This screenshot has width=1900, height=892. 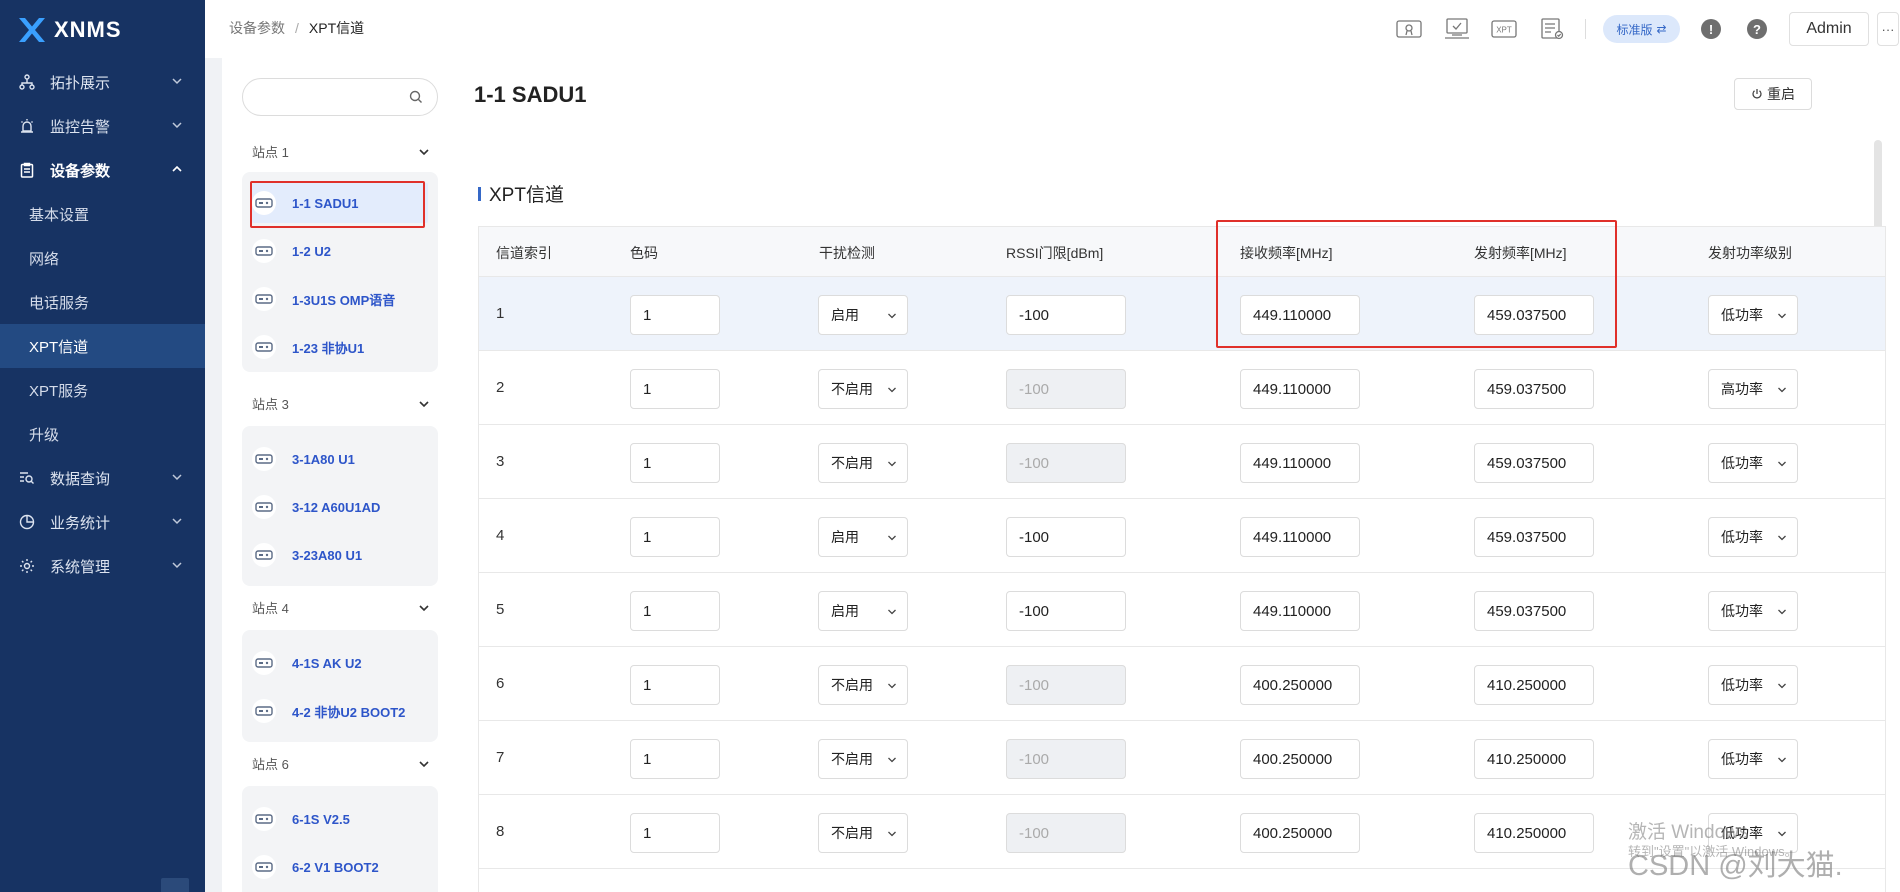 I want to click on group-header: 站点 4, so click(x=341, y=607).